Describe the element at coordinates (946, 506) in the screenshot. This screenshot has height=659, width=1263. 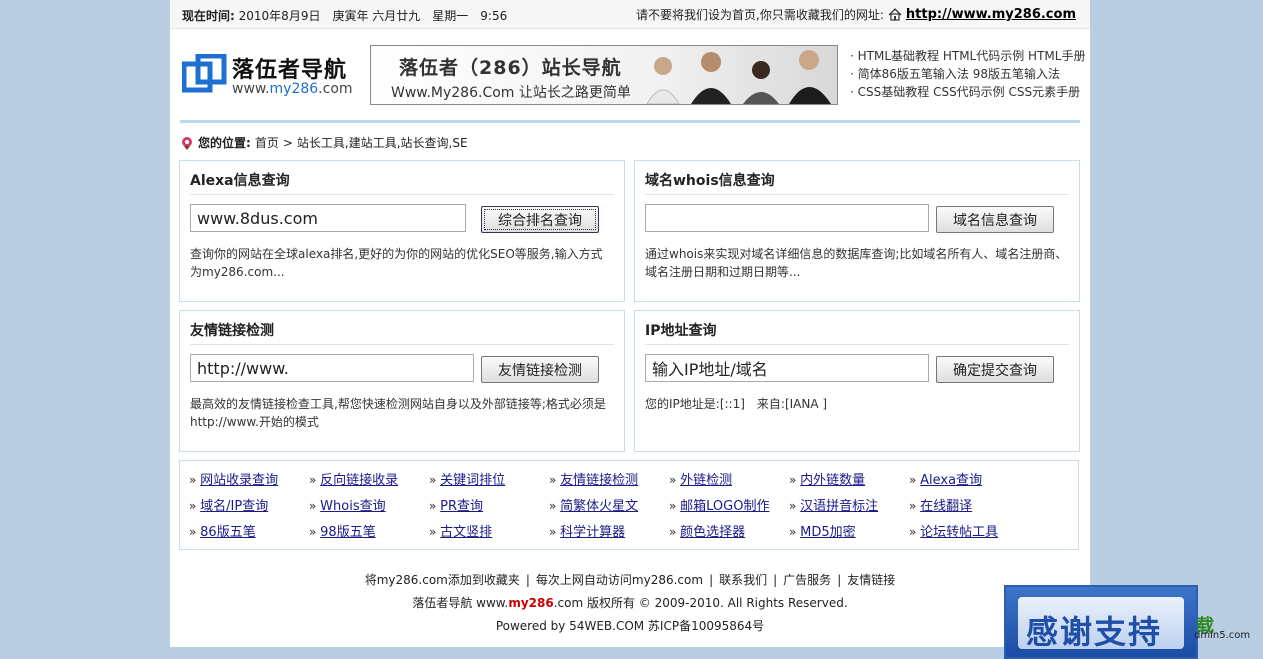
I see `tool-link: 在线翻译` at that location.